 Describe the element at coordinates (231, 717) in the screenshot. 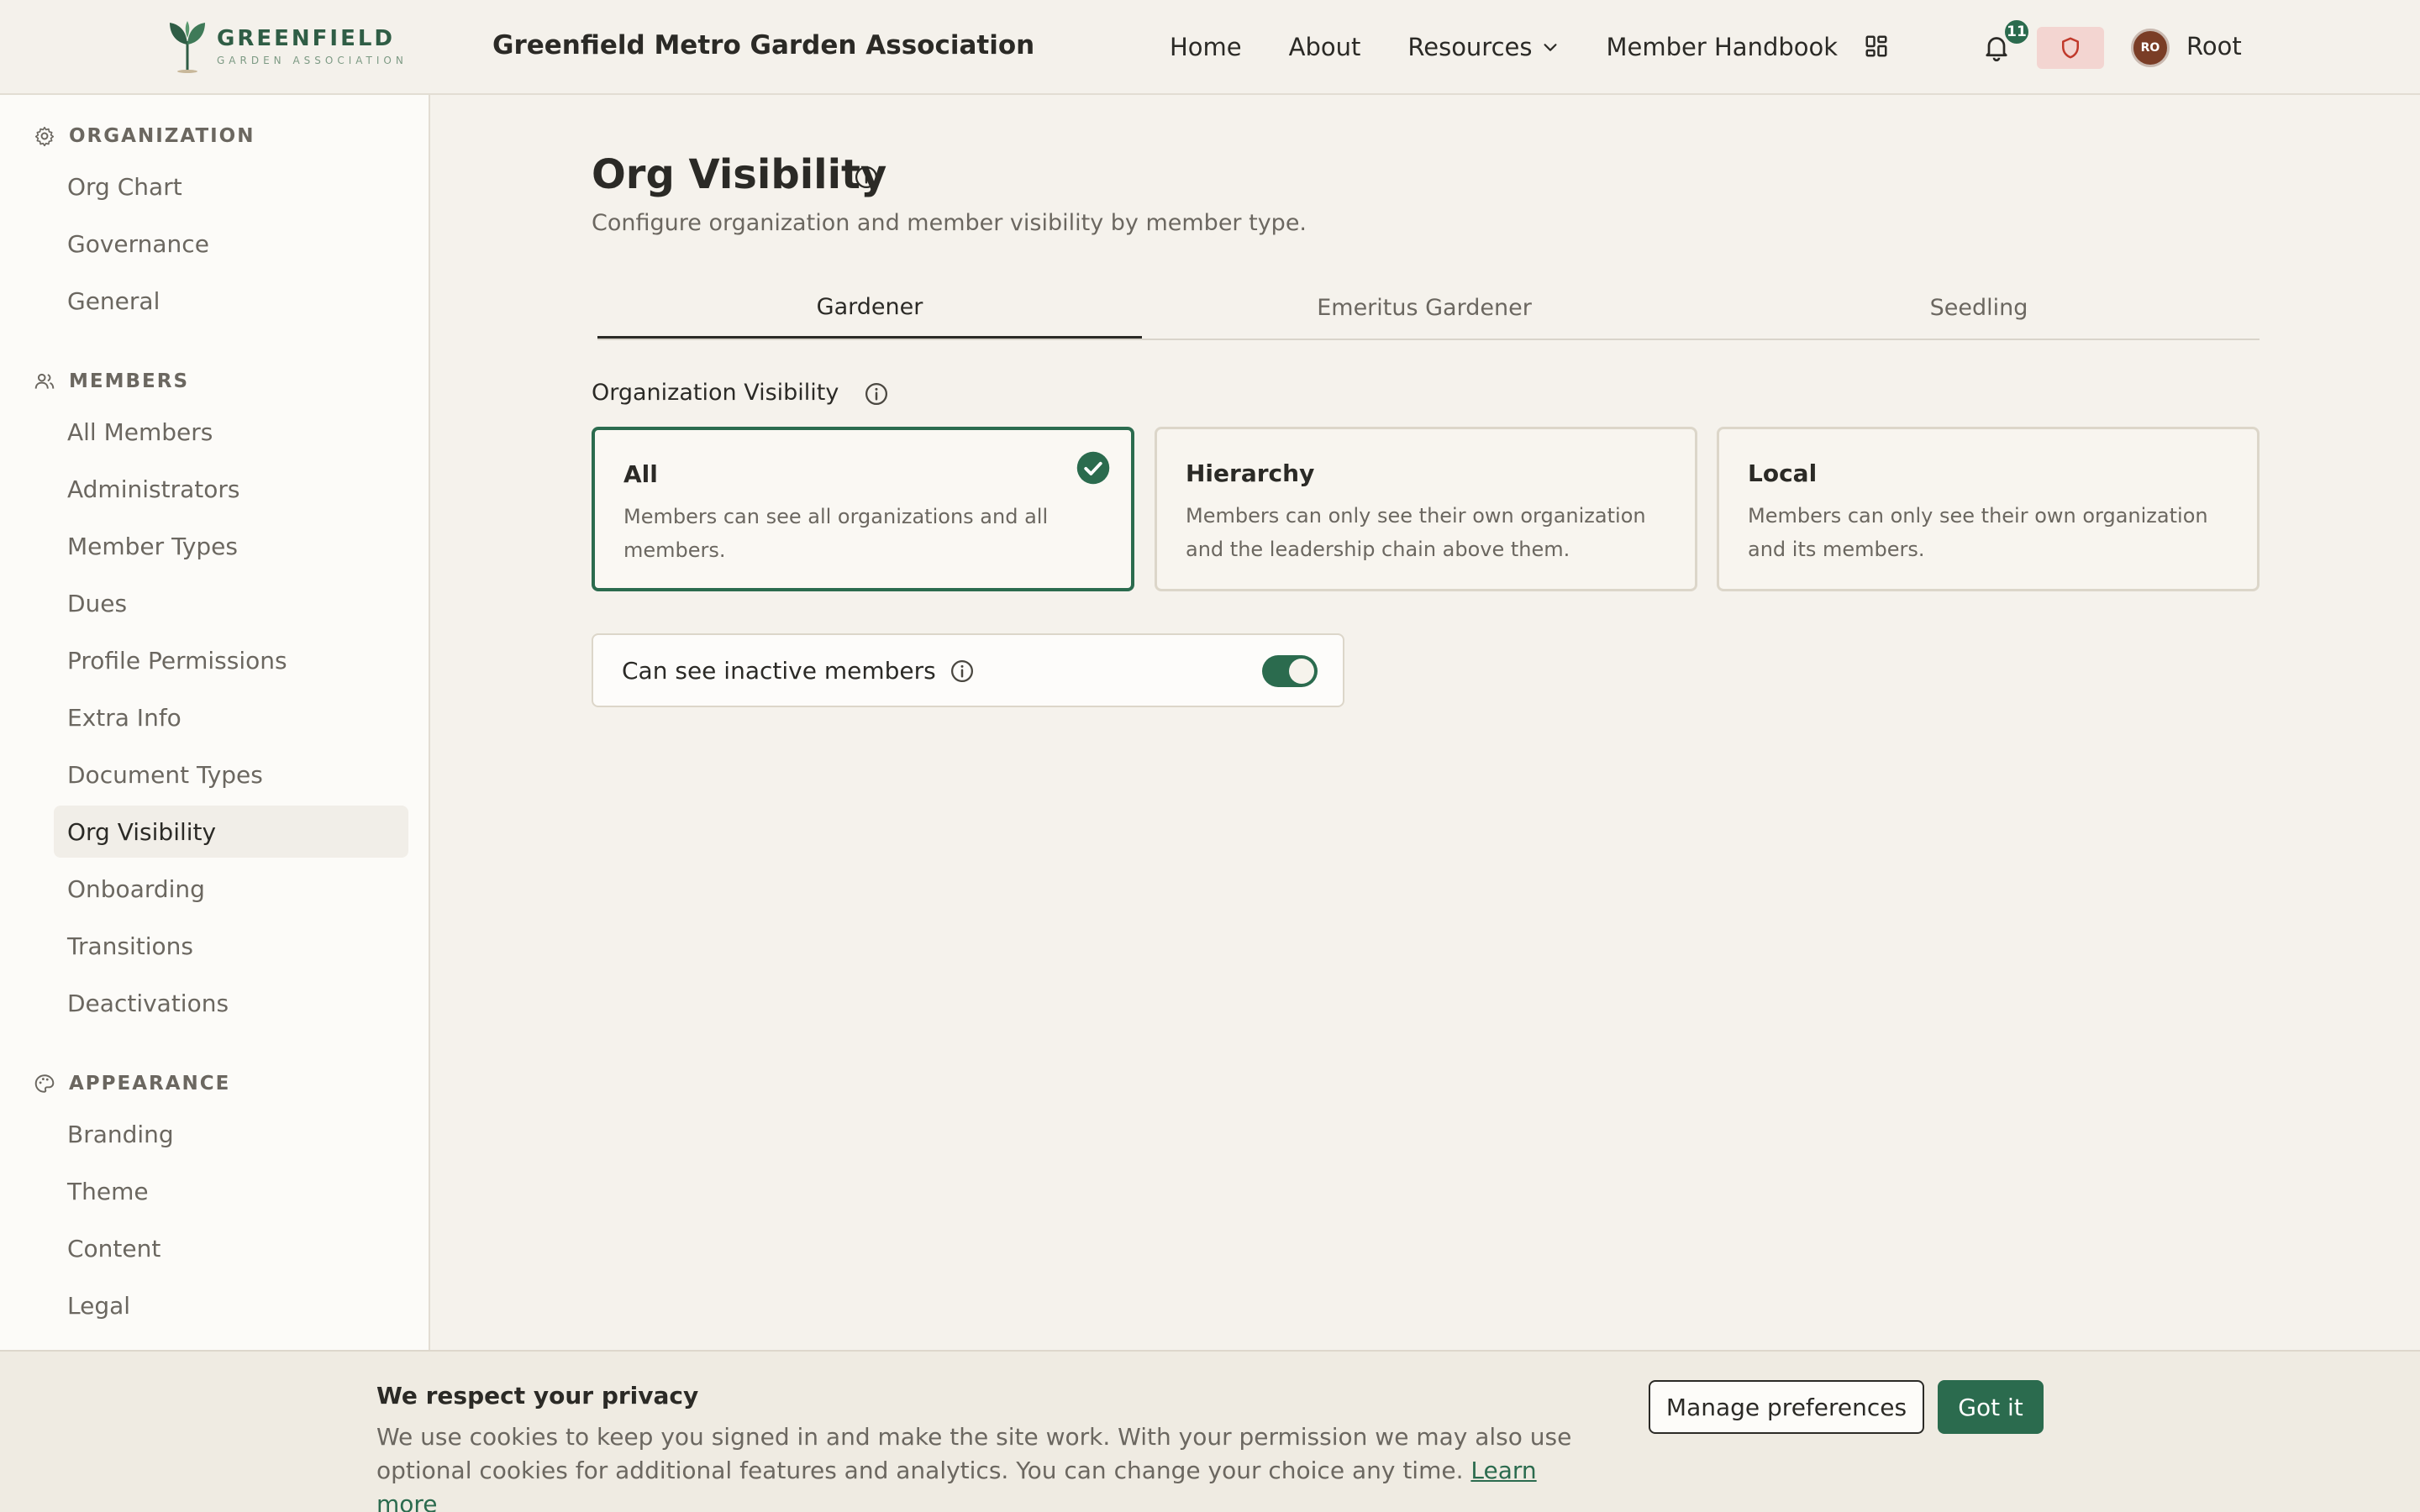

I see `sidebar-item-extra-info: Extra Info` at that location.